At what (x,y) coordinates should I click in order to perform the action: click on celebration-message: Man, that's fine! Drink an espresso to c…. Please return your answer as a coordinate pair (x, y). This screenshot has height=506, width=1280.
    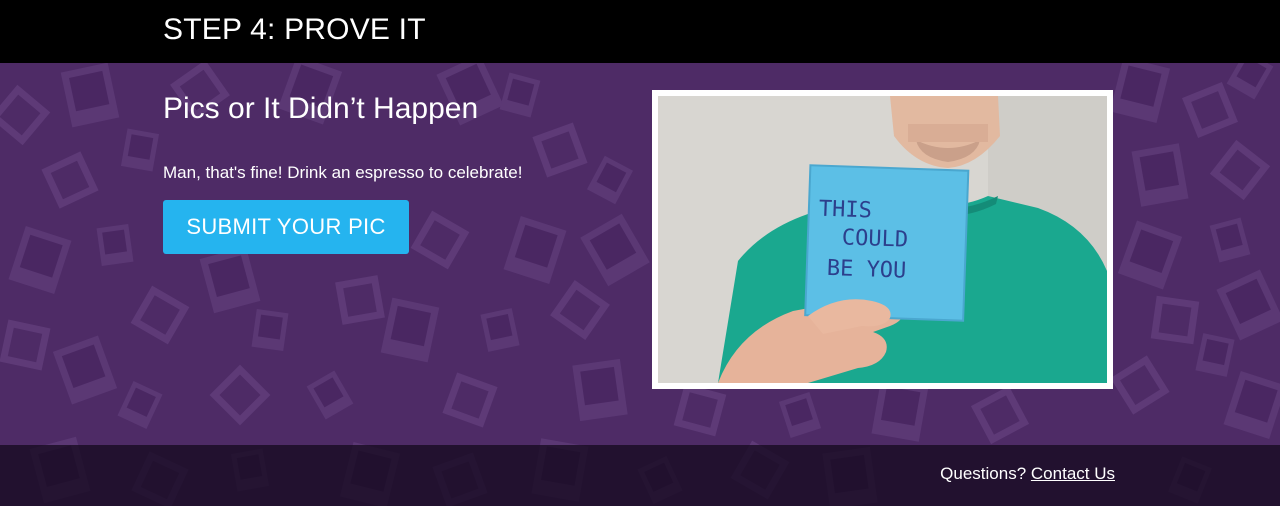
    Looking at the image, I should click on (343, 172).